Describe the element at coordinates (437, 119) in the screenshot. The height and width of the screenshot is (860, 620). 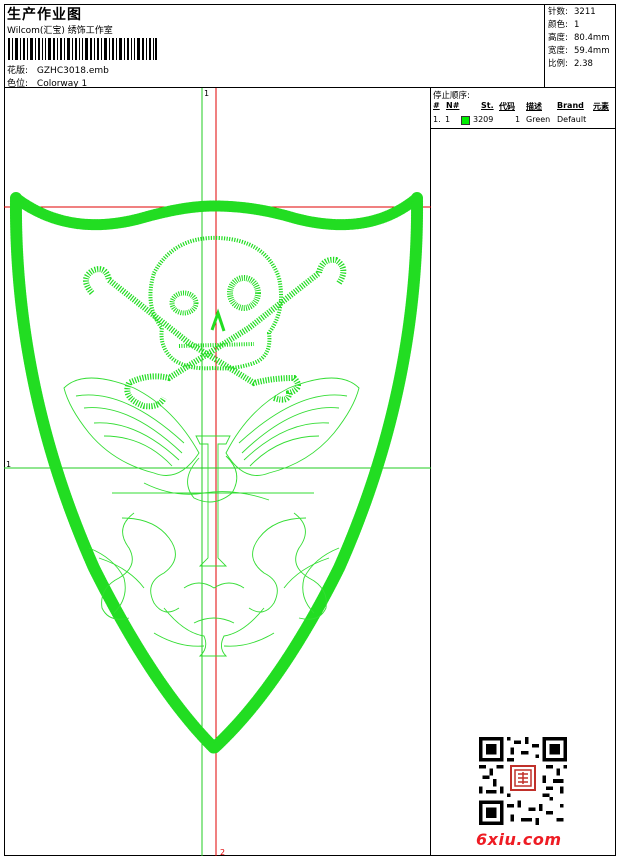
I see `row-index: 1.` at that location.